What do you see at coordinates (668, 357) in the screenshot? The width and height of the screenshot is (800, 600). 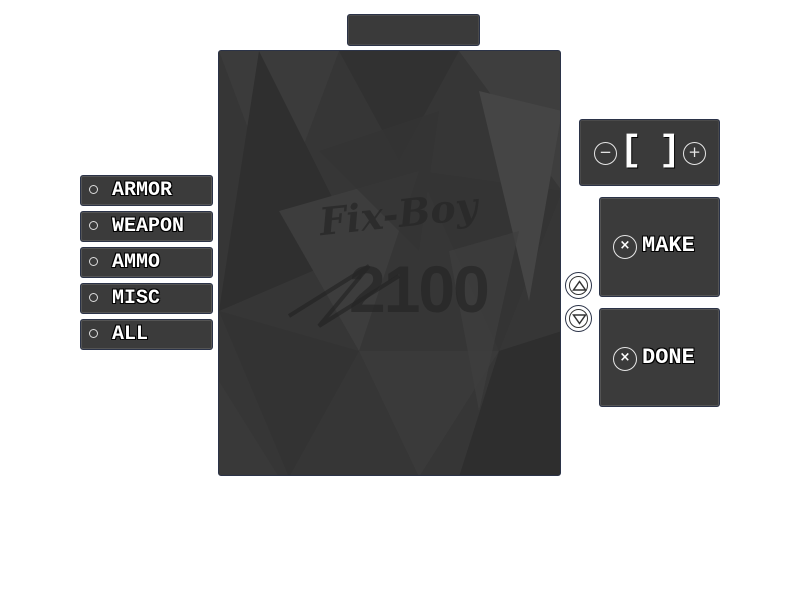 I see `done-label: DONE` at bounding box center [668, 357].